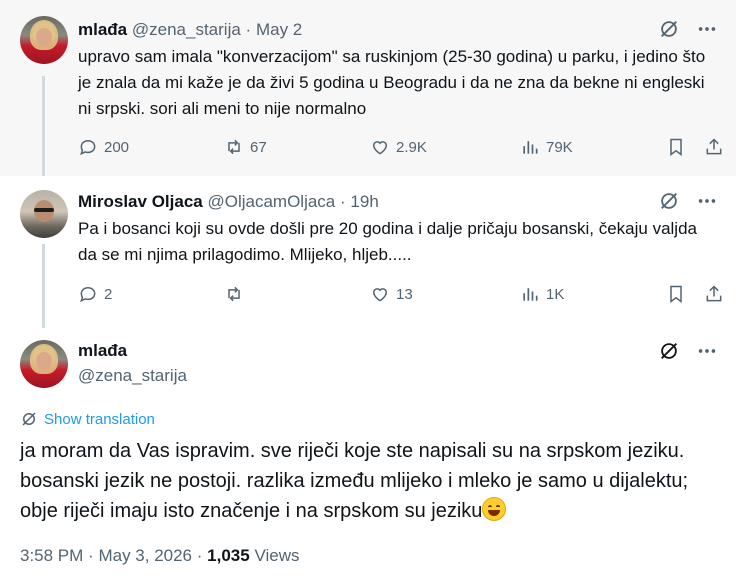  Describe the element at coordinates (279, 29) in the screenshot. I see `tweet-time: May 2` at that location.